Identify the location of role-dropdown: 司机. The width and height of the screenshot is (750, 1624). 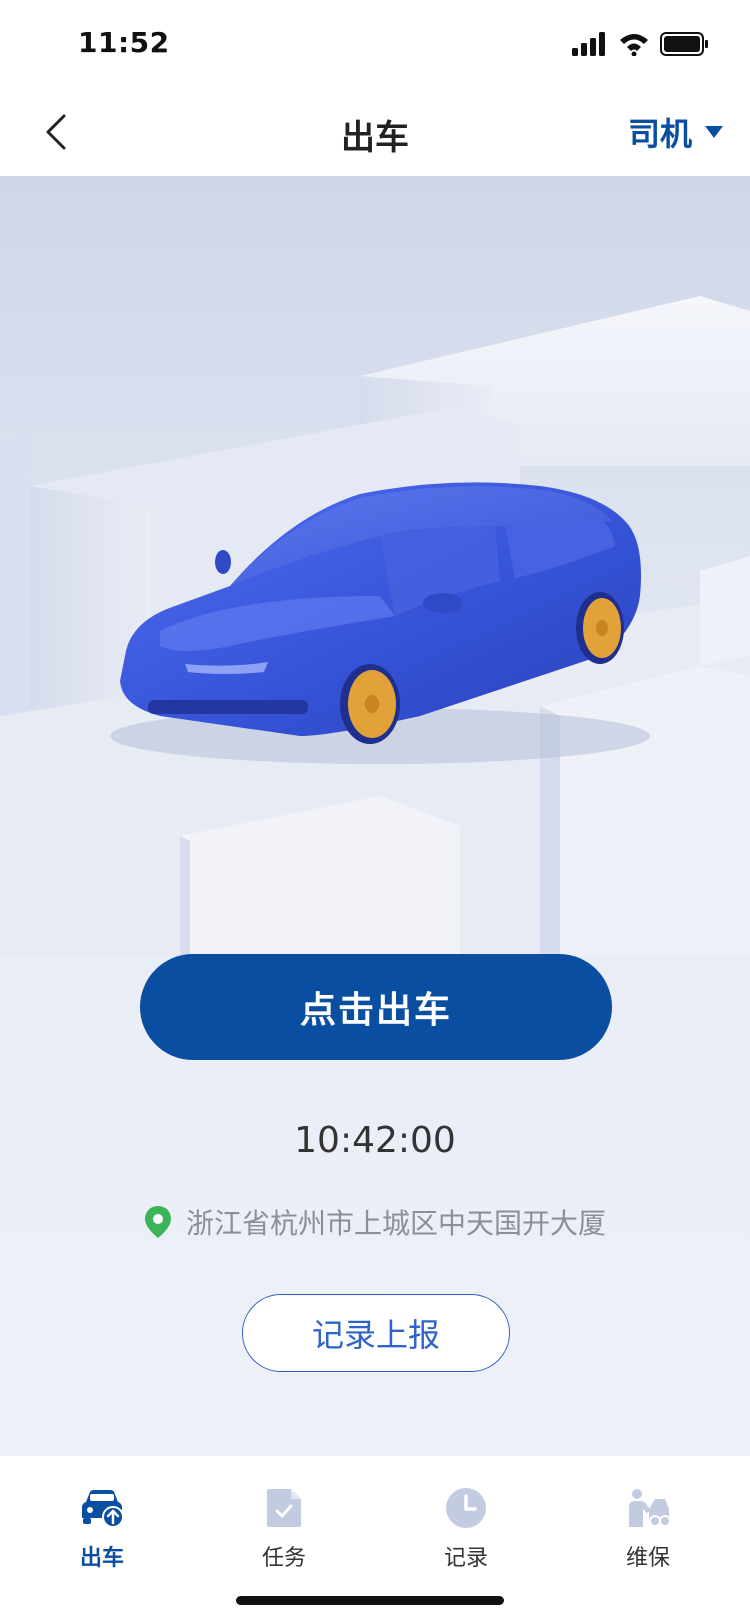
(676, 132).